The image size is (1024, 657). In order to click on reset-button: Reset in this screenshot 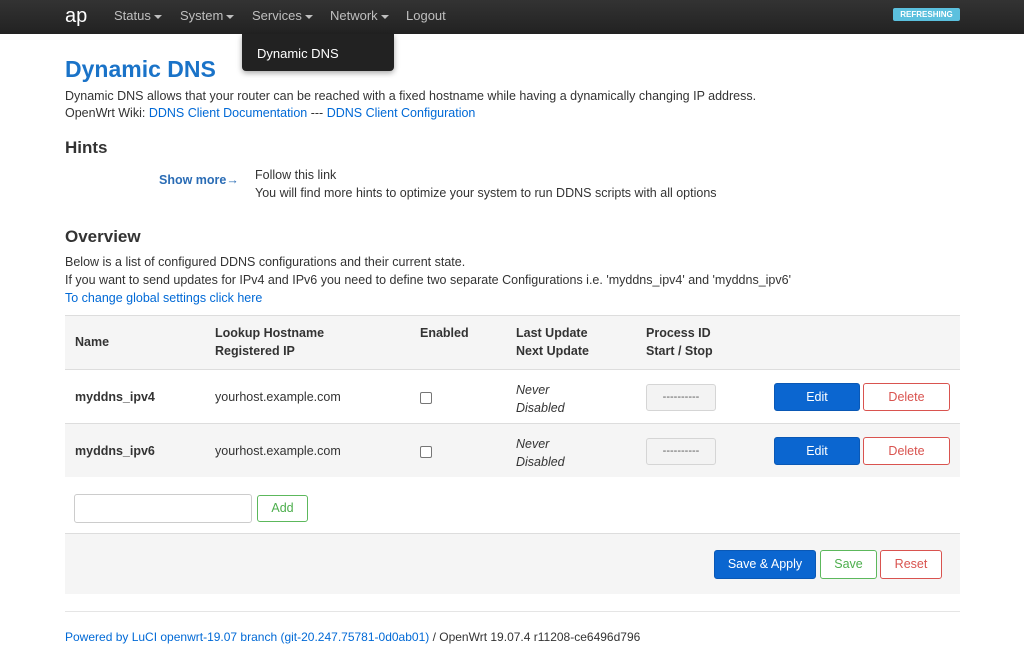, I will do `click(911, 564)`.